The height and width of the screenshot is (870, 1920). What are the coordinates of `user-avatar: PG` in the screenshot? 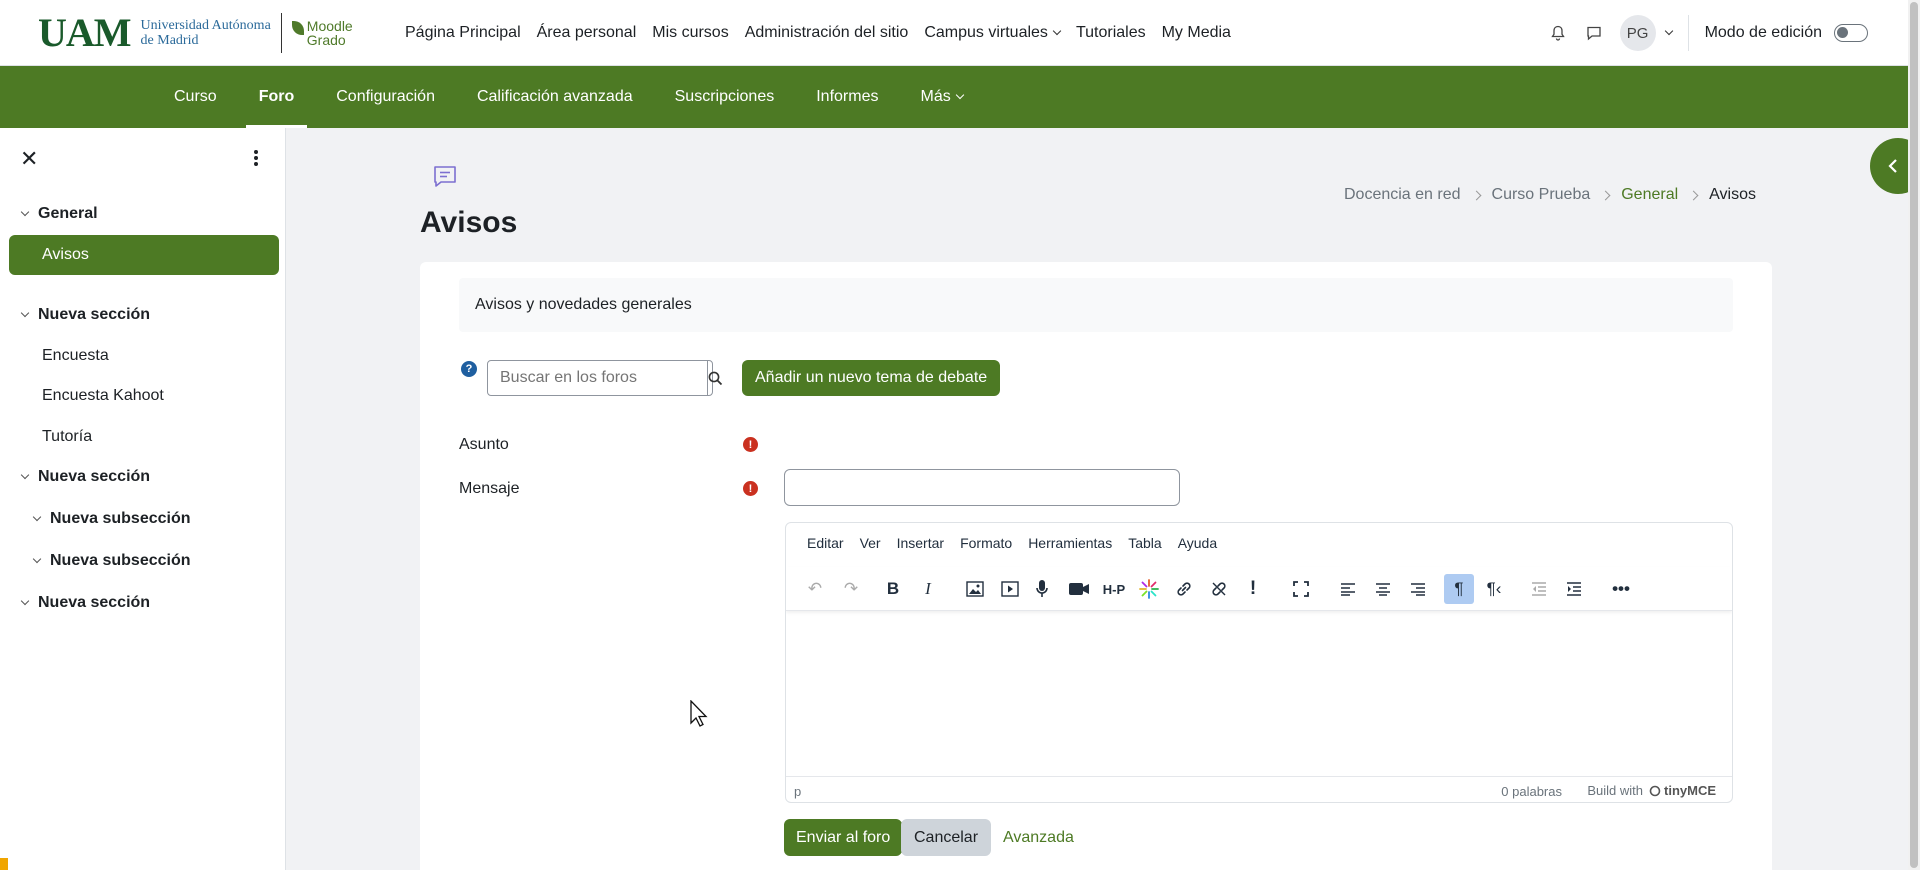 It's located at (1637, 33).